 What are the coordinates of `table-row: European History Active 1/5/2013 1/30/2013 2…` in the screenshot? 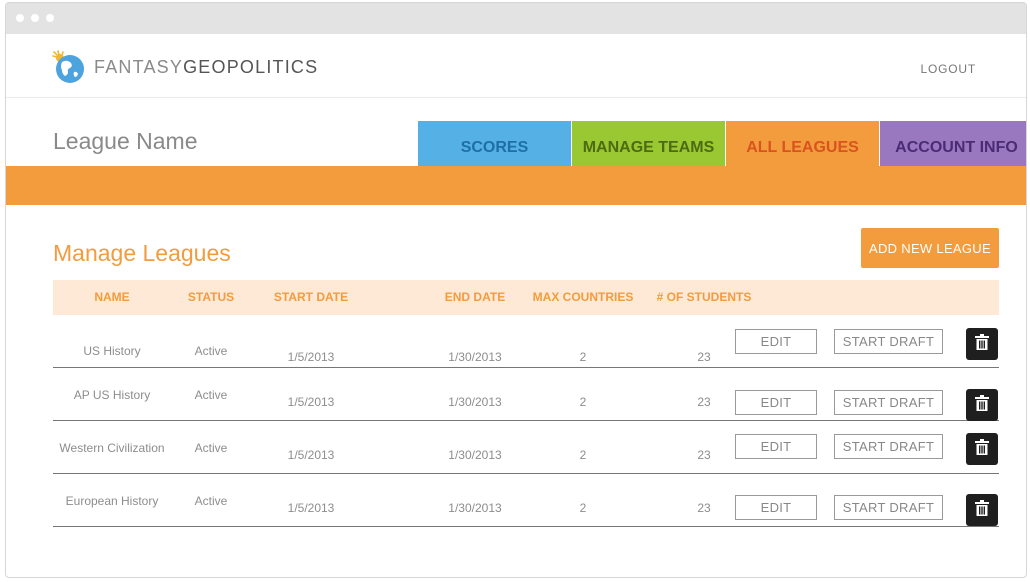 It's located at (526, 500).